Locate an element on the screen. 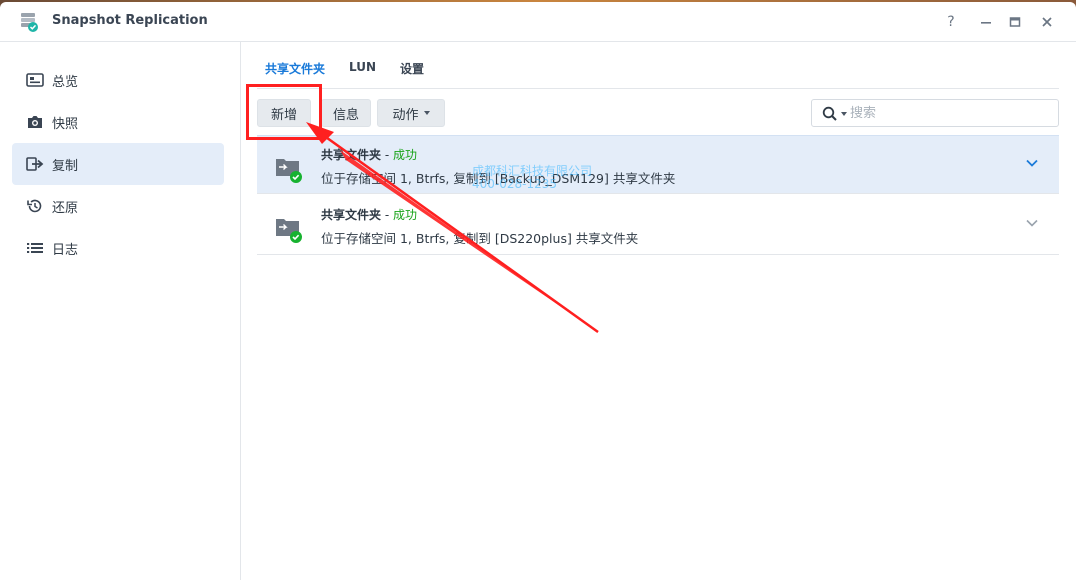 This screenshot has width=1076, height=580. close-button is located at coordinates (1047, 22).